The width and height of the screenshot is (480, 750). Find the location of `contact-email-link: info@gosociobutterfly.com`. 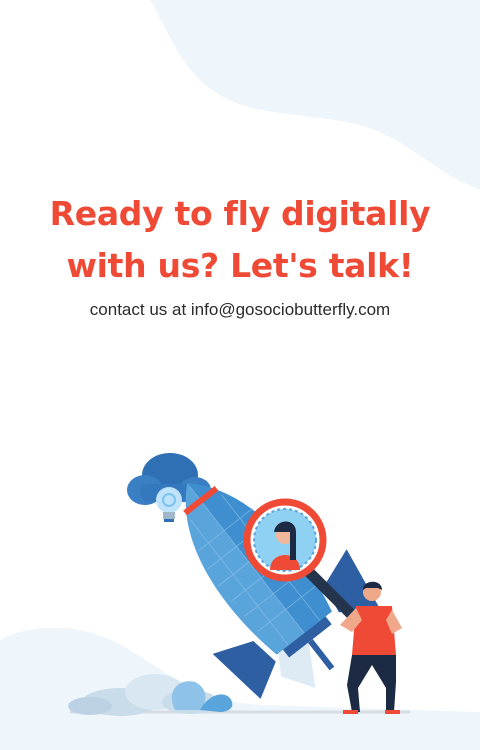

contact-email-link: info@gosociobutterfly.com is located at coordinates (290, 309).